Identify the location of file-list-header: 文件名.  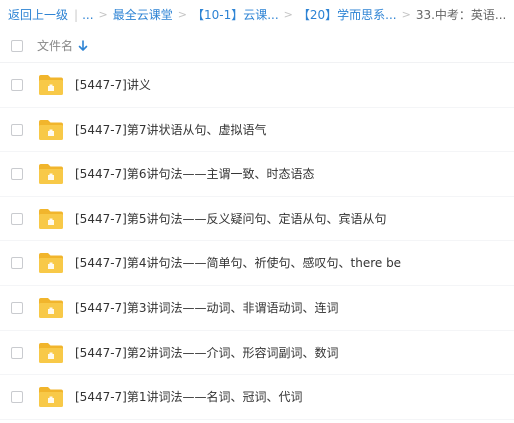
(257, 46).